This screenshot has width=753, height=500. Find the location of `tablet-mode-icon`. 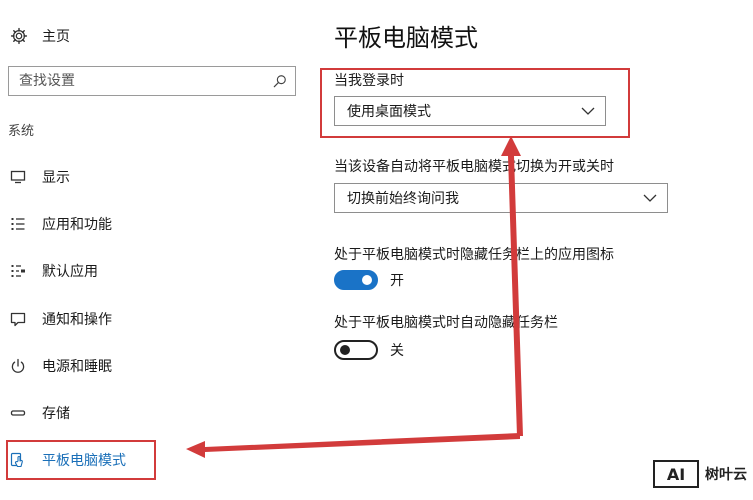

tablet-mode-icon is located at coordinates (16, 460).